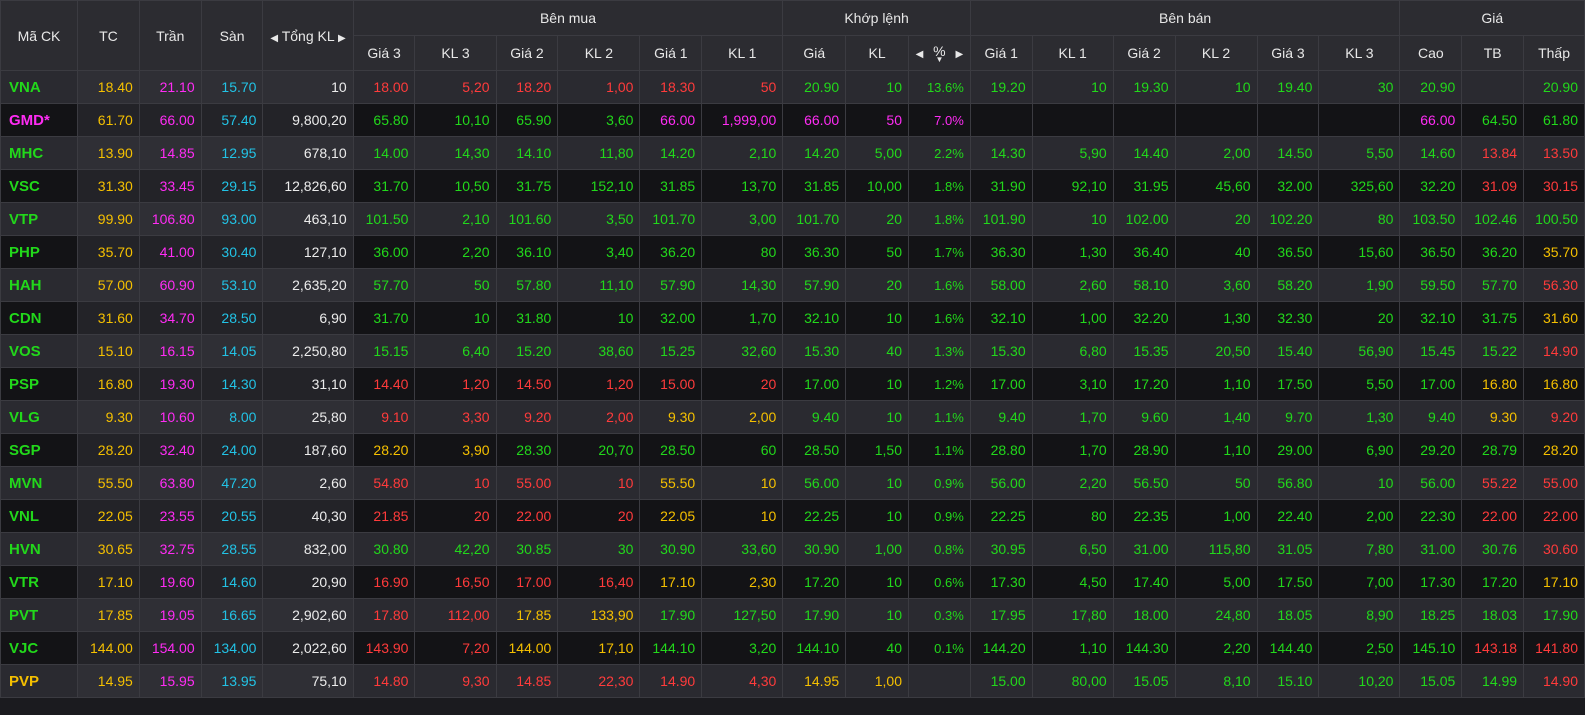 The image size is (1585, 715). I want to click on cell-high: 56.00, so click(1431, 483).